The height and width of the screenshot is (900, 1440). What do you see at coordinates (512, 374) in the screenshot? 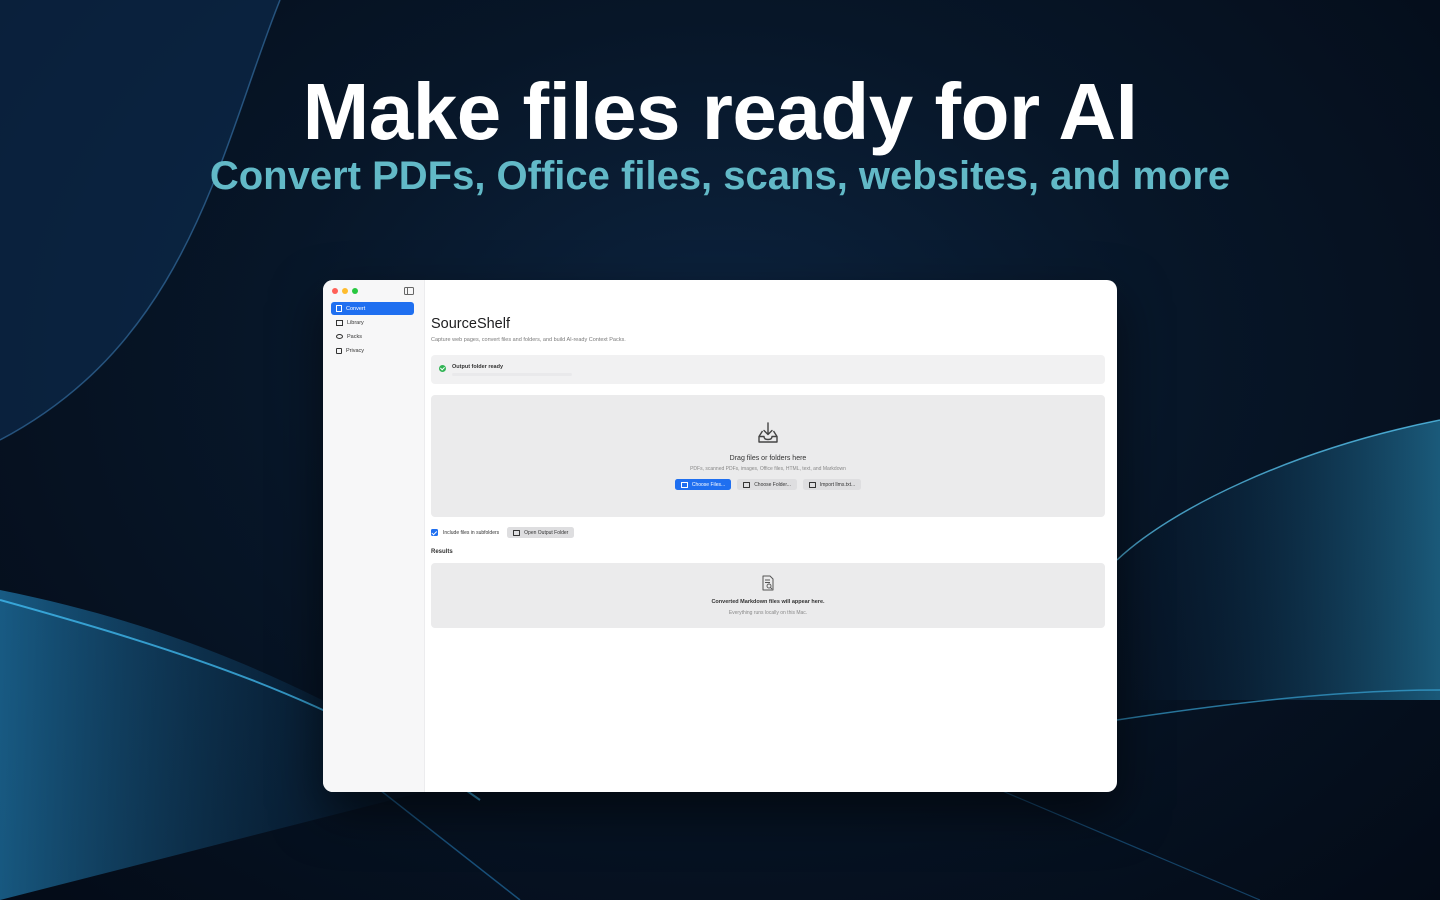
I see `status-path-bar` at bounding box center [512, 374].